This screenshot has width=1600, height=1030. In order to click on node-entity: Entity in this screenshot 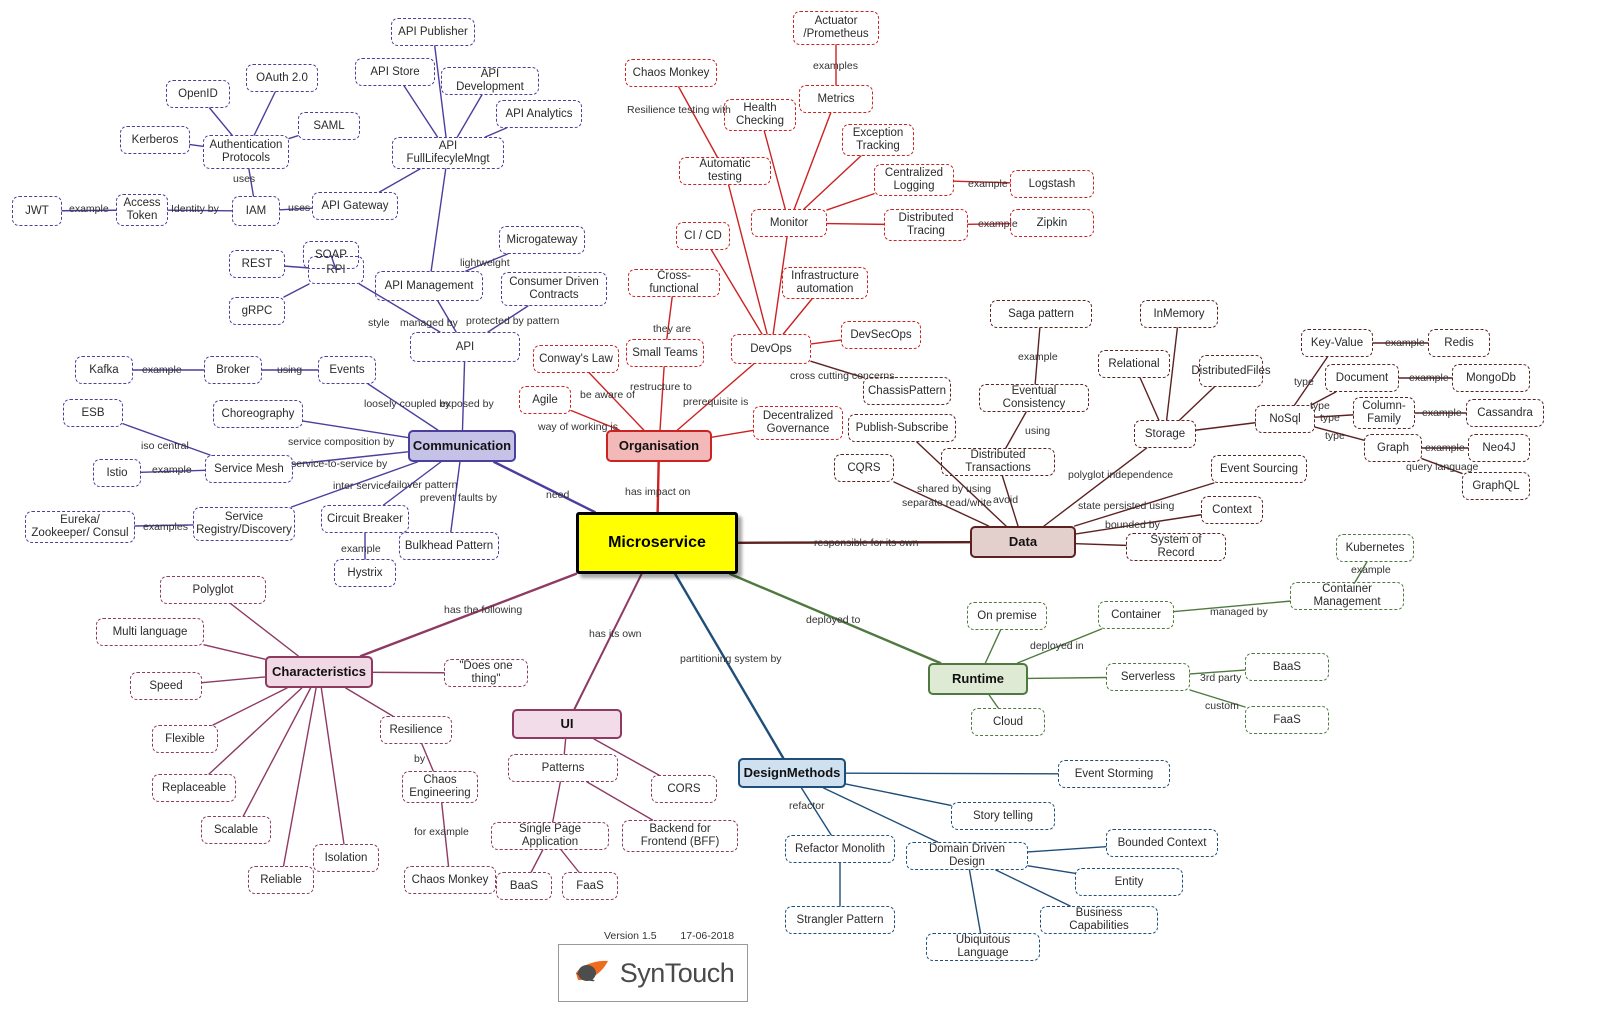, I will do `click(1129, 882)`.